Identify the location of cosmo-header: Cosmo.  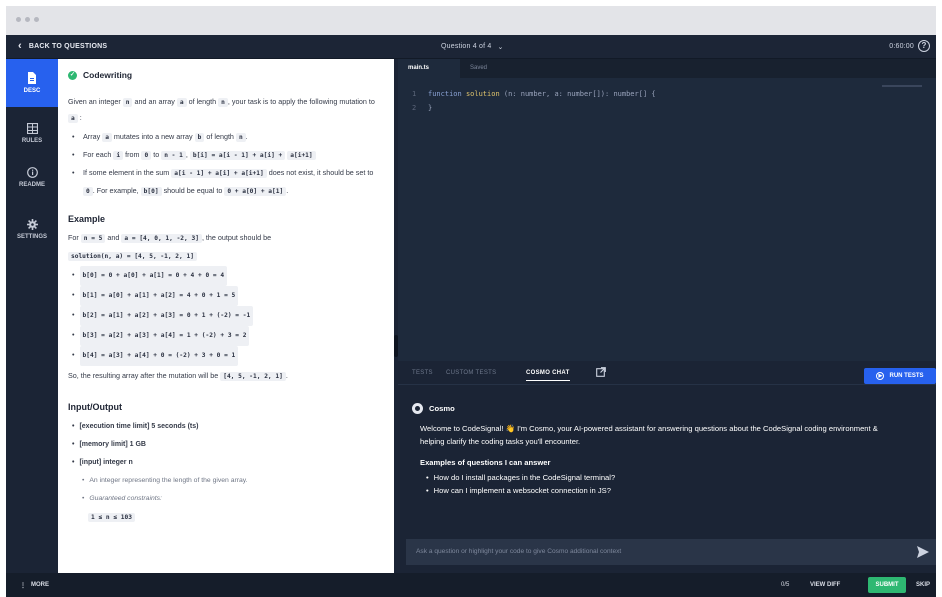
(662, 408).